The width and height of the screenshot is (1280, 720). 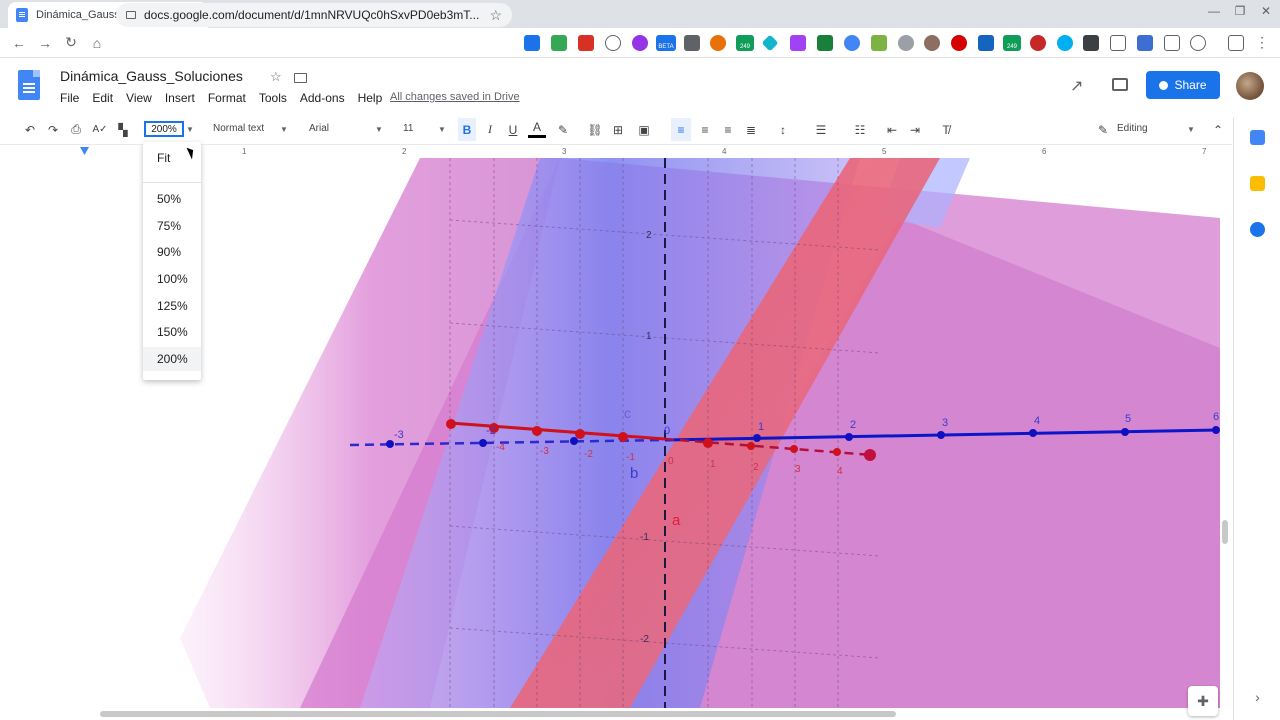 What do you see at coordinates (1250, 86) in the screenshot?
I see `avatar` at bounding box center [1250, 86].